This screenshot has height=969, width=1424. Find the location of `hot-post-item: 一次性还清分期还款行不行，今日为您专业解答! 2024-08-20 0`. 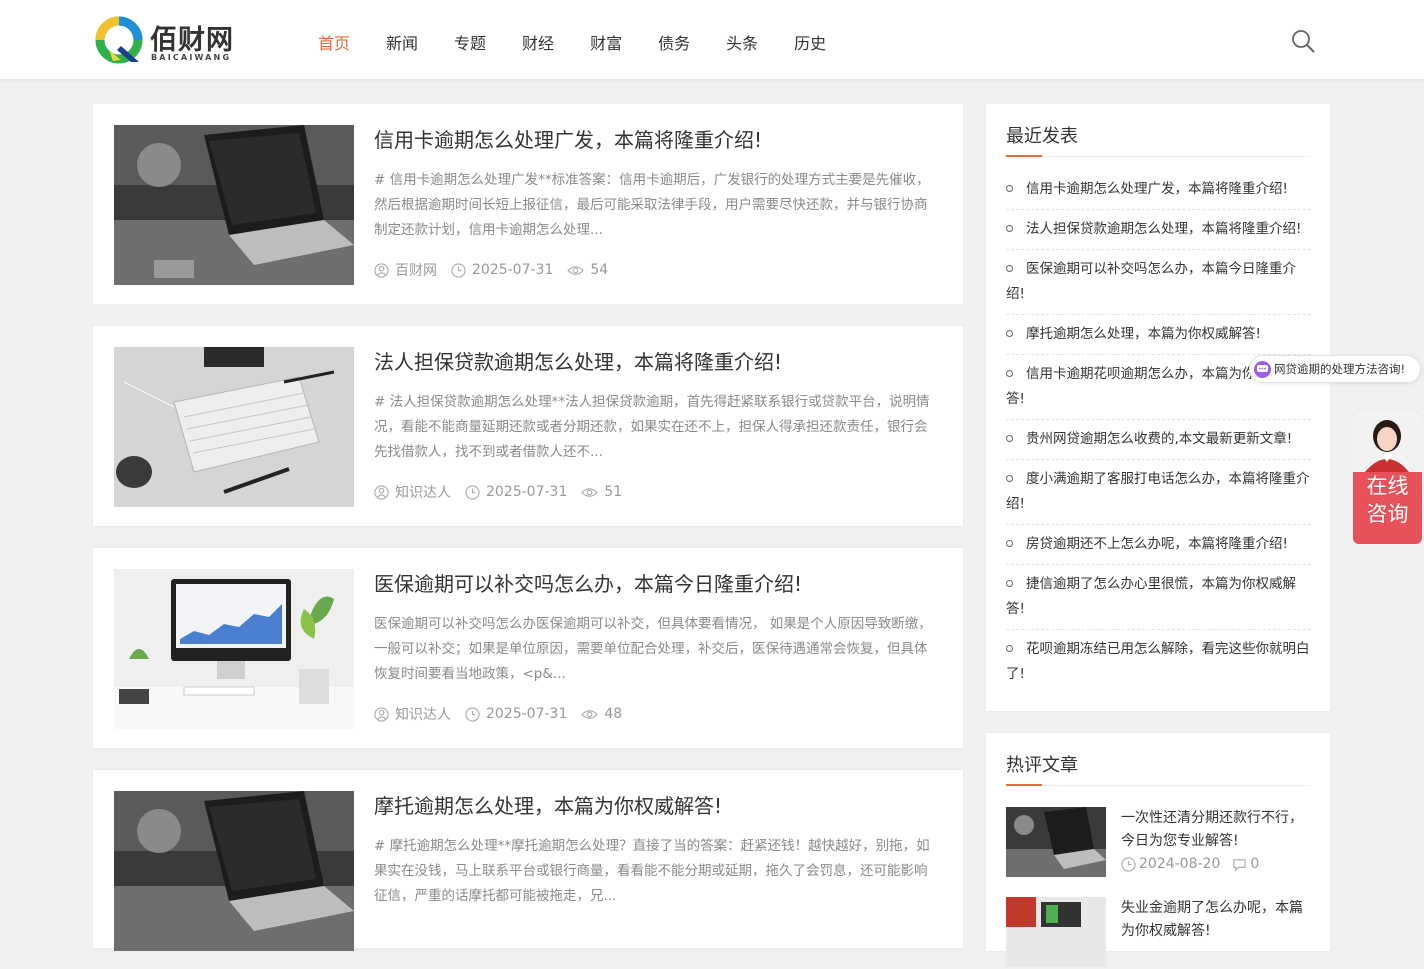

hot-post-item: 一次性还清分期还款行不行，今日为您专业解答! 2024-08-20 0 is located at coordinates (1158, 843).